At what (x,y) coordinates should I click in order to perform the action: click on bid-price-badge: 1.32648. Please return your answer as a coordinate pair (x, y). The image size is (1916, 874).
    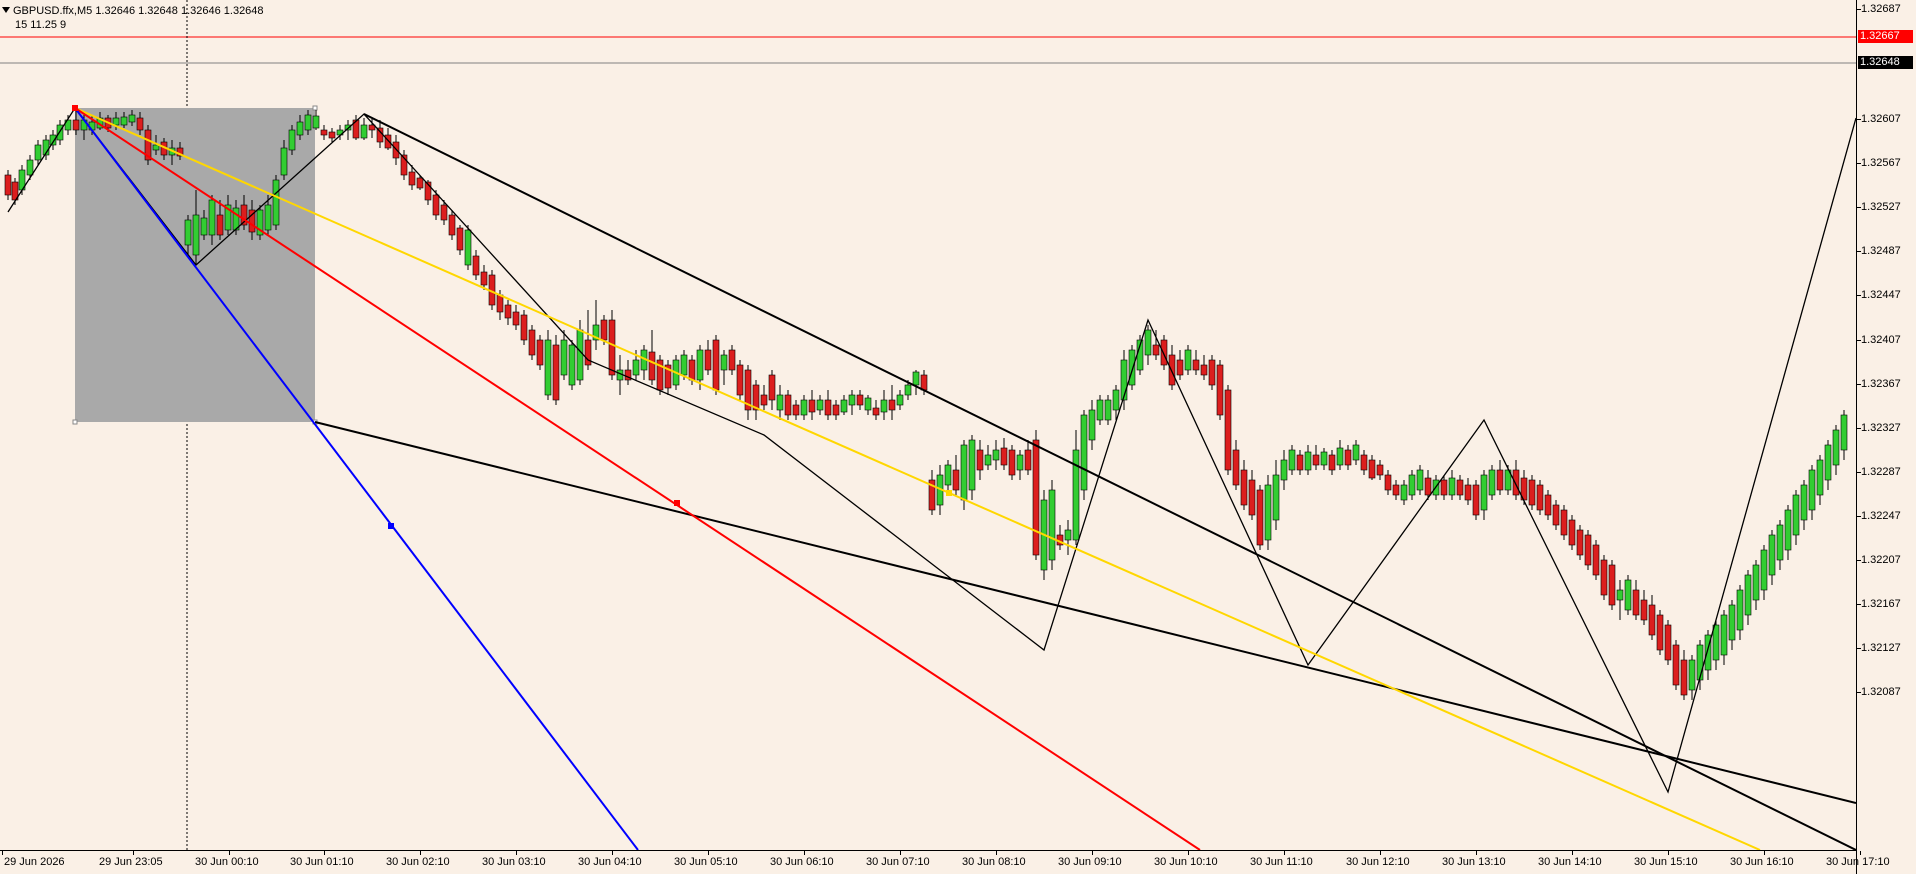
    Looking at the image, I should click on (1885, 62).